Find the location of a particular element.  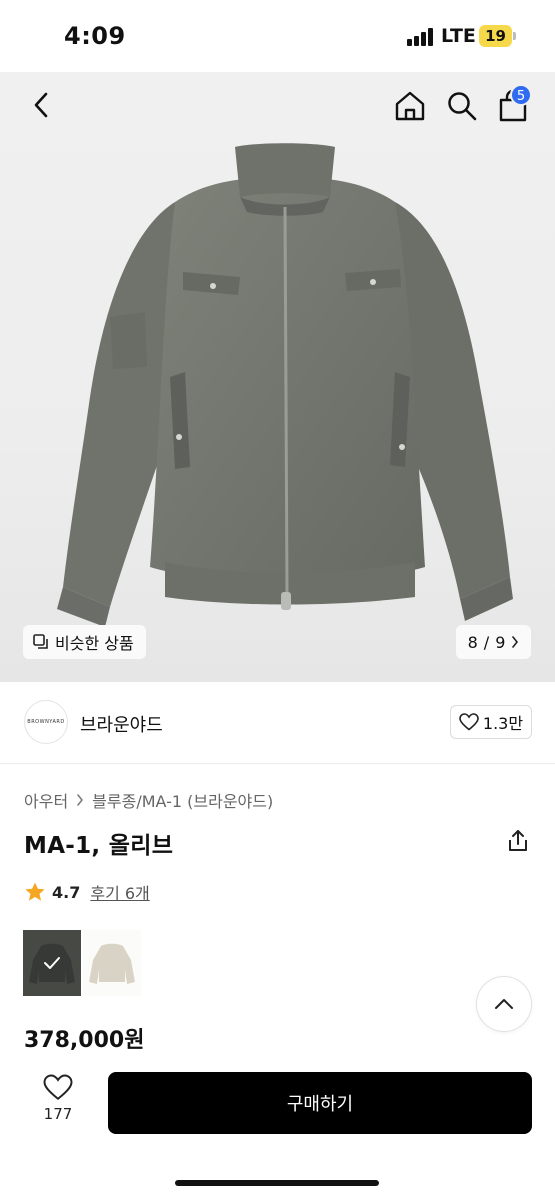

swatch-jacket-beige is located at coordinates (112, 963).